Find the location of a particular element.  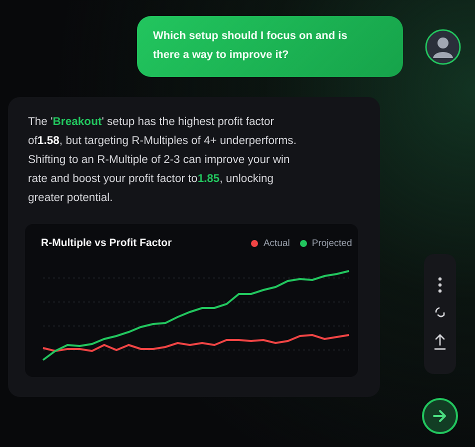

more-icon is located at coordinates (440, 285).